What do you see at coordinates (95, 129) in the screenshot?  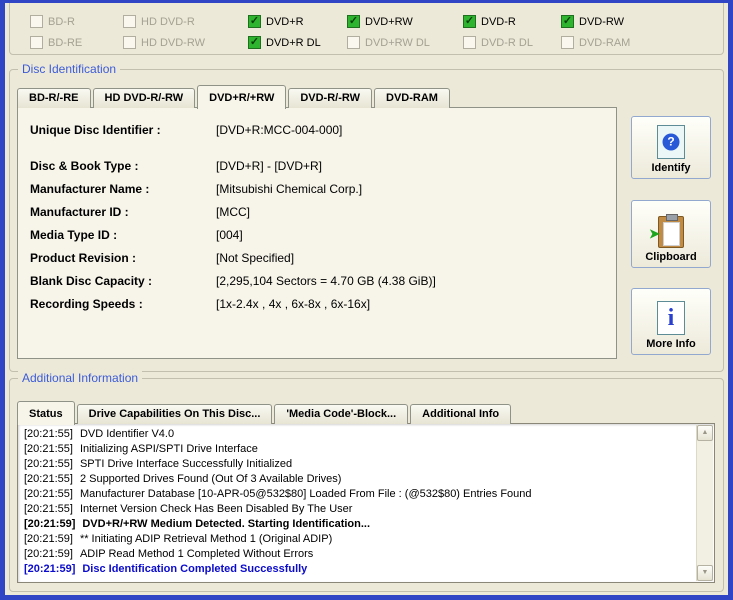 I see `field-label: Unique Disc Identifier :` at bounding box center [95, 129].